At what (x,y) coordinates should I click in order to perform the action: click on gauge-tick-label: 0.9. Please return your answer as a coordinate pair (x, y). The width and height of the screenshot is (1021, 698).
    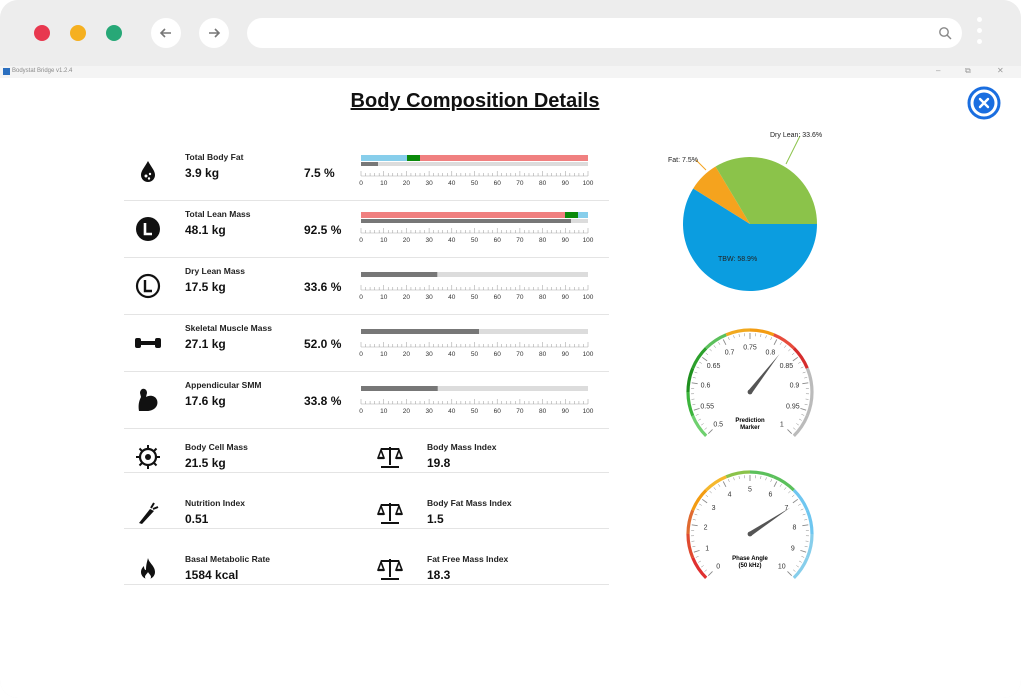
    Looking at the image, I should click on (795, 385).